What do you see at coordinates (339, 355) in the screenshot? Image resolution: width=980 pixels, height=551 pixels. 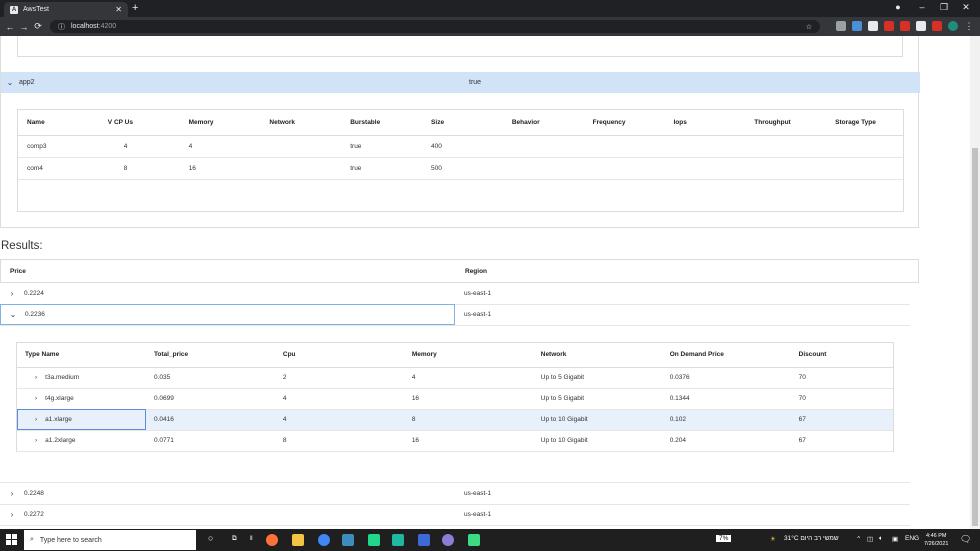 I see `column-header: Cpu` at bounding box center [339, 355].